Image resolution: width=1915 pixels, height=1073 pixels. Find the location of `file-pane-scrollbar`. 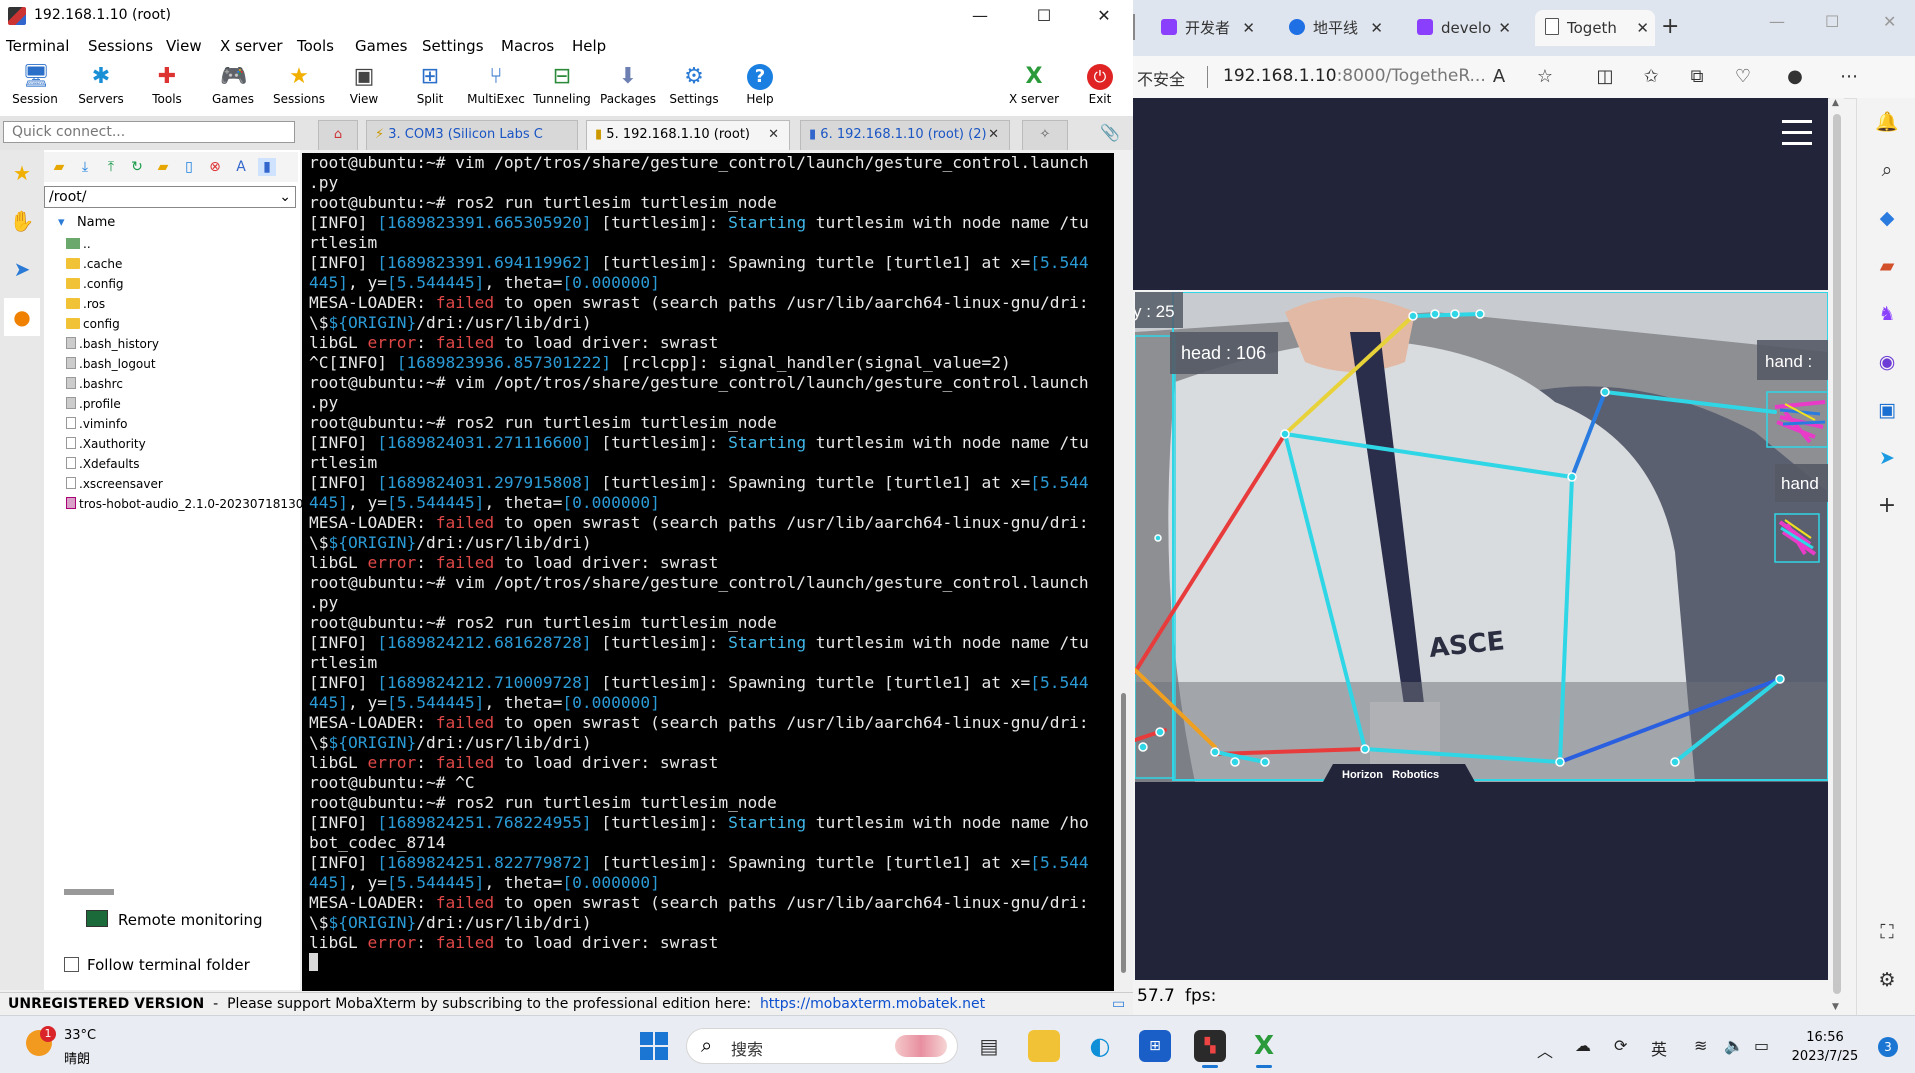

file-pane-scrollbar is located at coordinates (89, 892).